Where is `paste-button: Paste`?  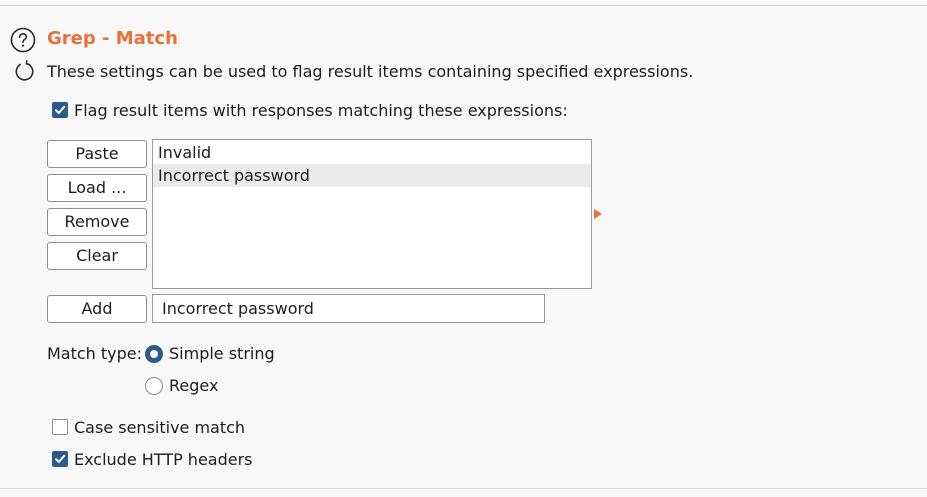 paste-button: Paste is located at coordinates (97, 154).